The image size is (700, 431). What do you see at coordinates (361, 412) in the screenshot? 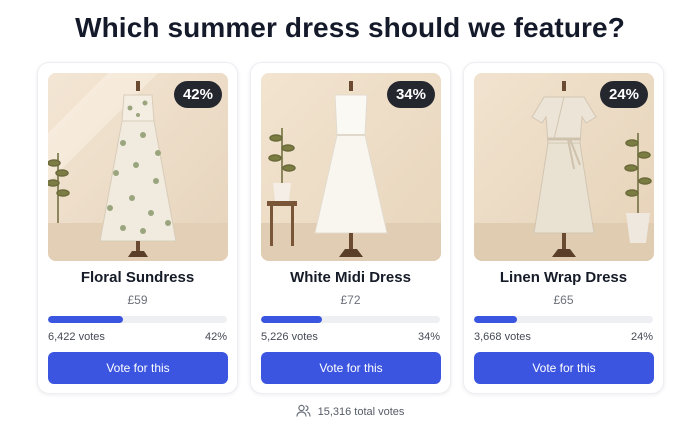
I see `total-votes-label: 15,316 total votes` at bounding box center [361, 412].